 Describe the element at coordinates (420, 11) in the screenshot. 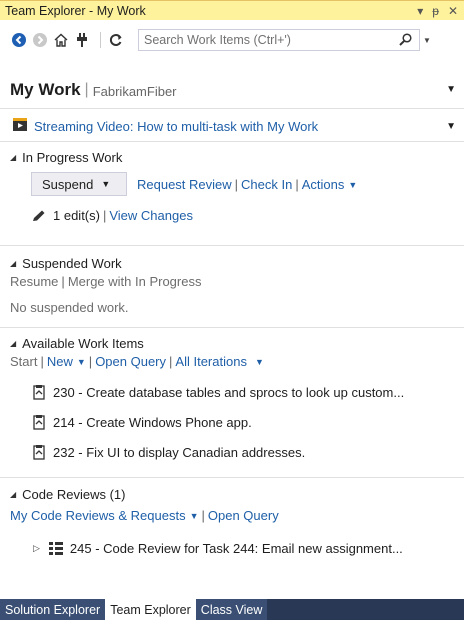

I see `dropdown-icon: ▾` at that location.